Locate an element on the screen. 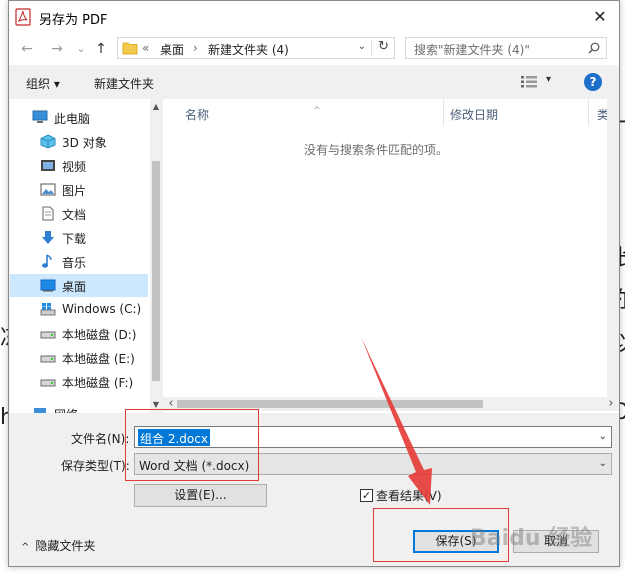 Image resolution: width=625 pixels, height=574 pixels. sidebar-item-documents: 文档 is located at coordinates (79, 213).